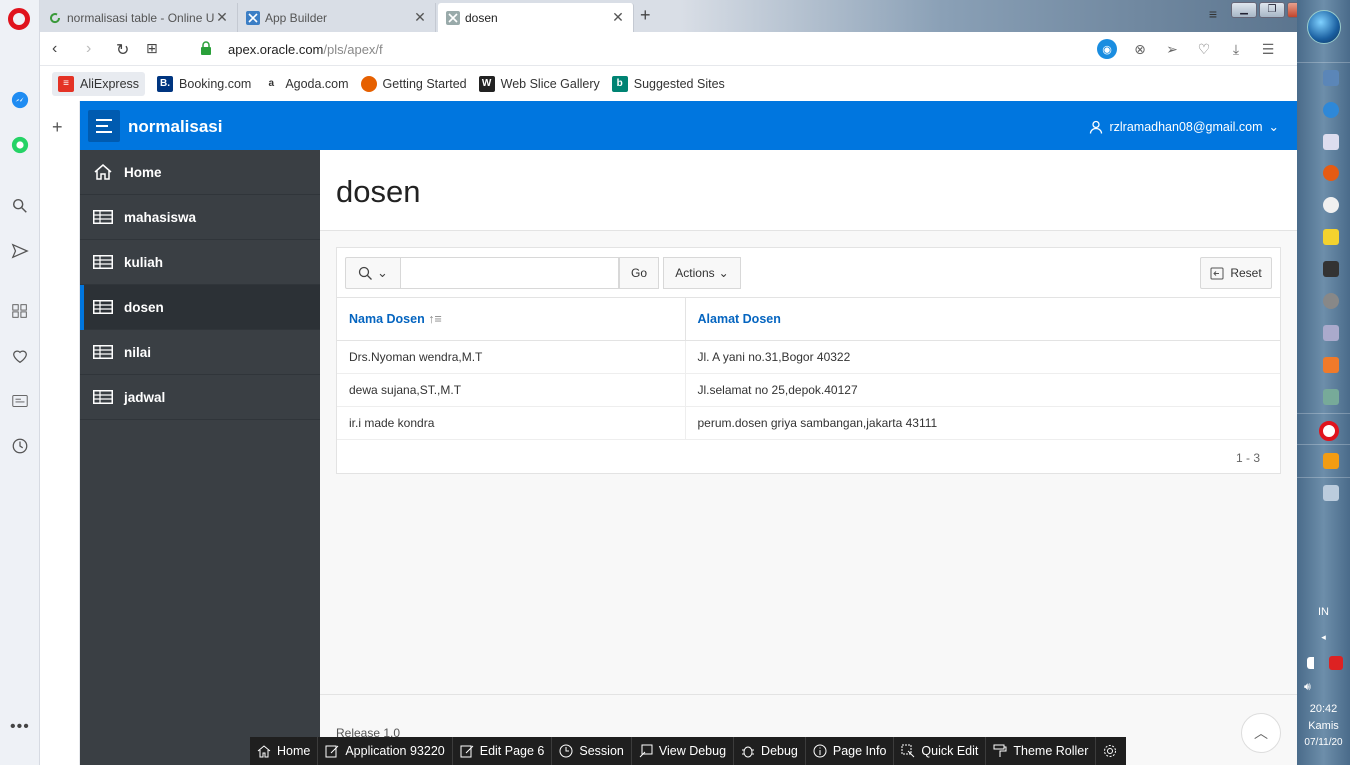  Describe the element at coordinates (88, 49) in the screenshot. I see `forward-icon: ›` at that location.